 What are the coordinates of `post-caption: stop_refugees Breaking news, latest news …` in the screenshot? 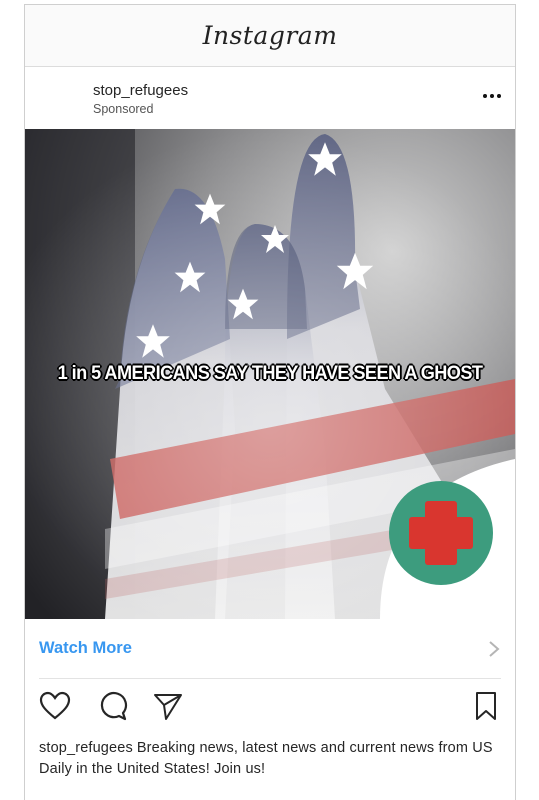 It's located at (268, 759).